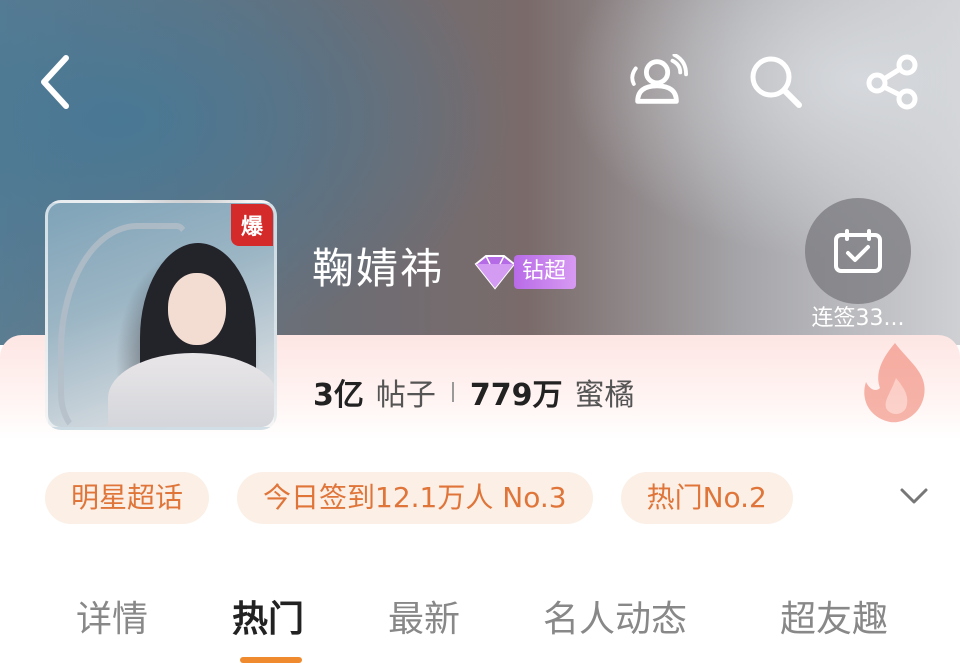 Image resolution: width=960 pixels, height=663 pixels. I want to click on calendar-check-icon, so click(858, 251).